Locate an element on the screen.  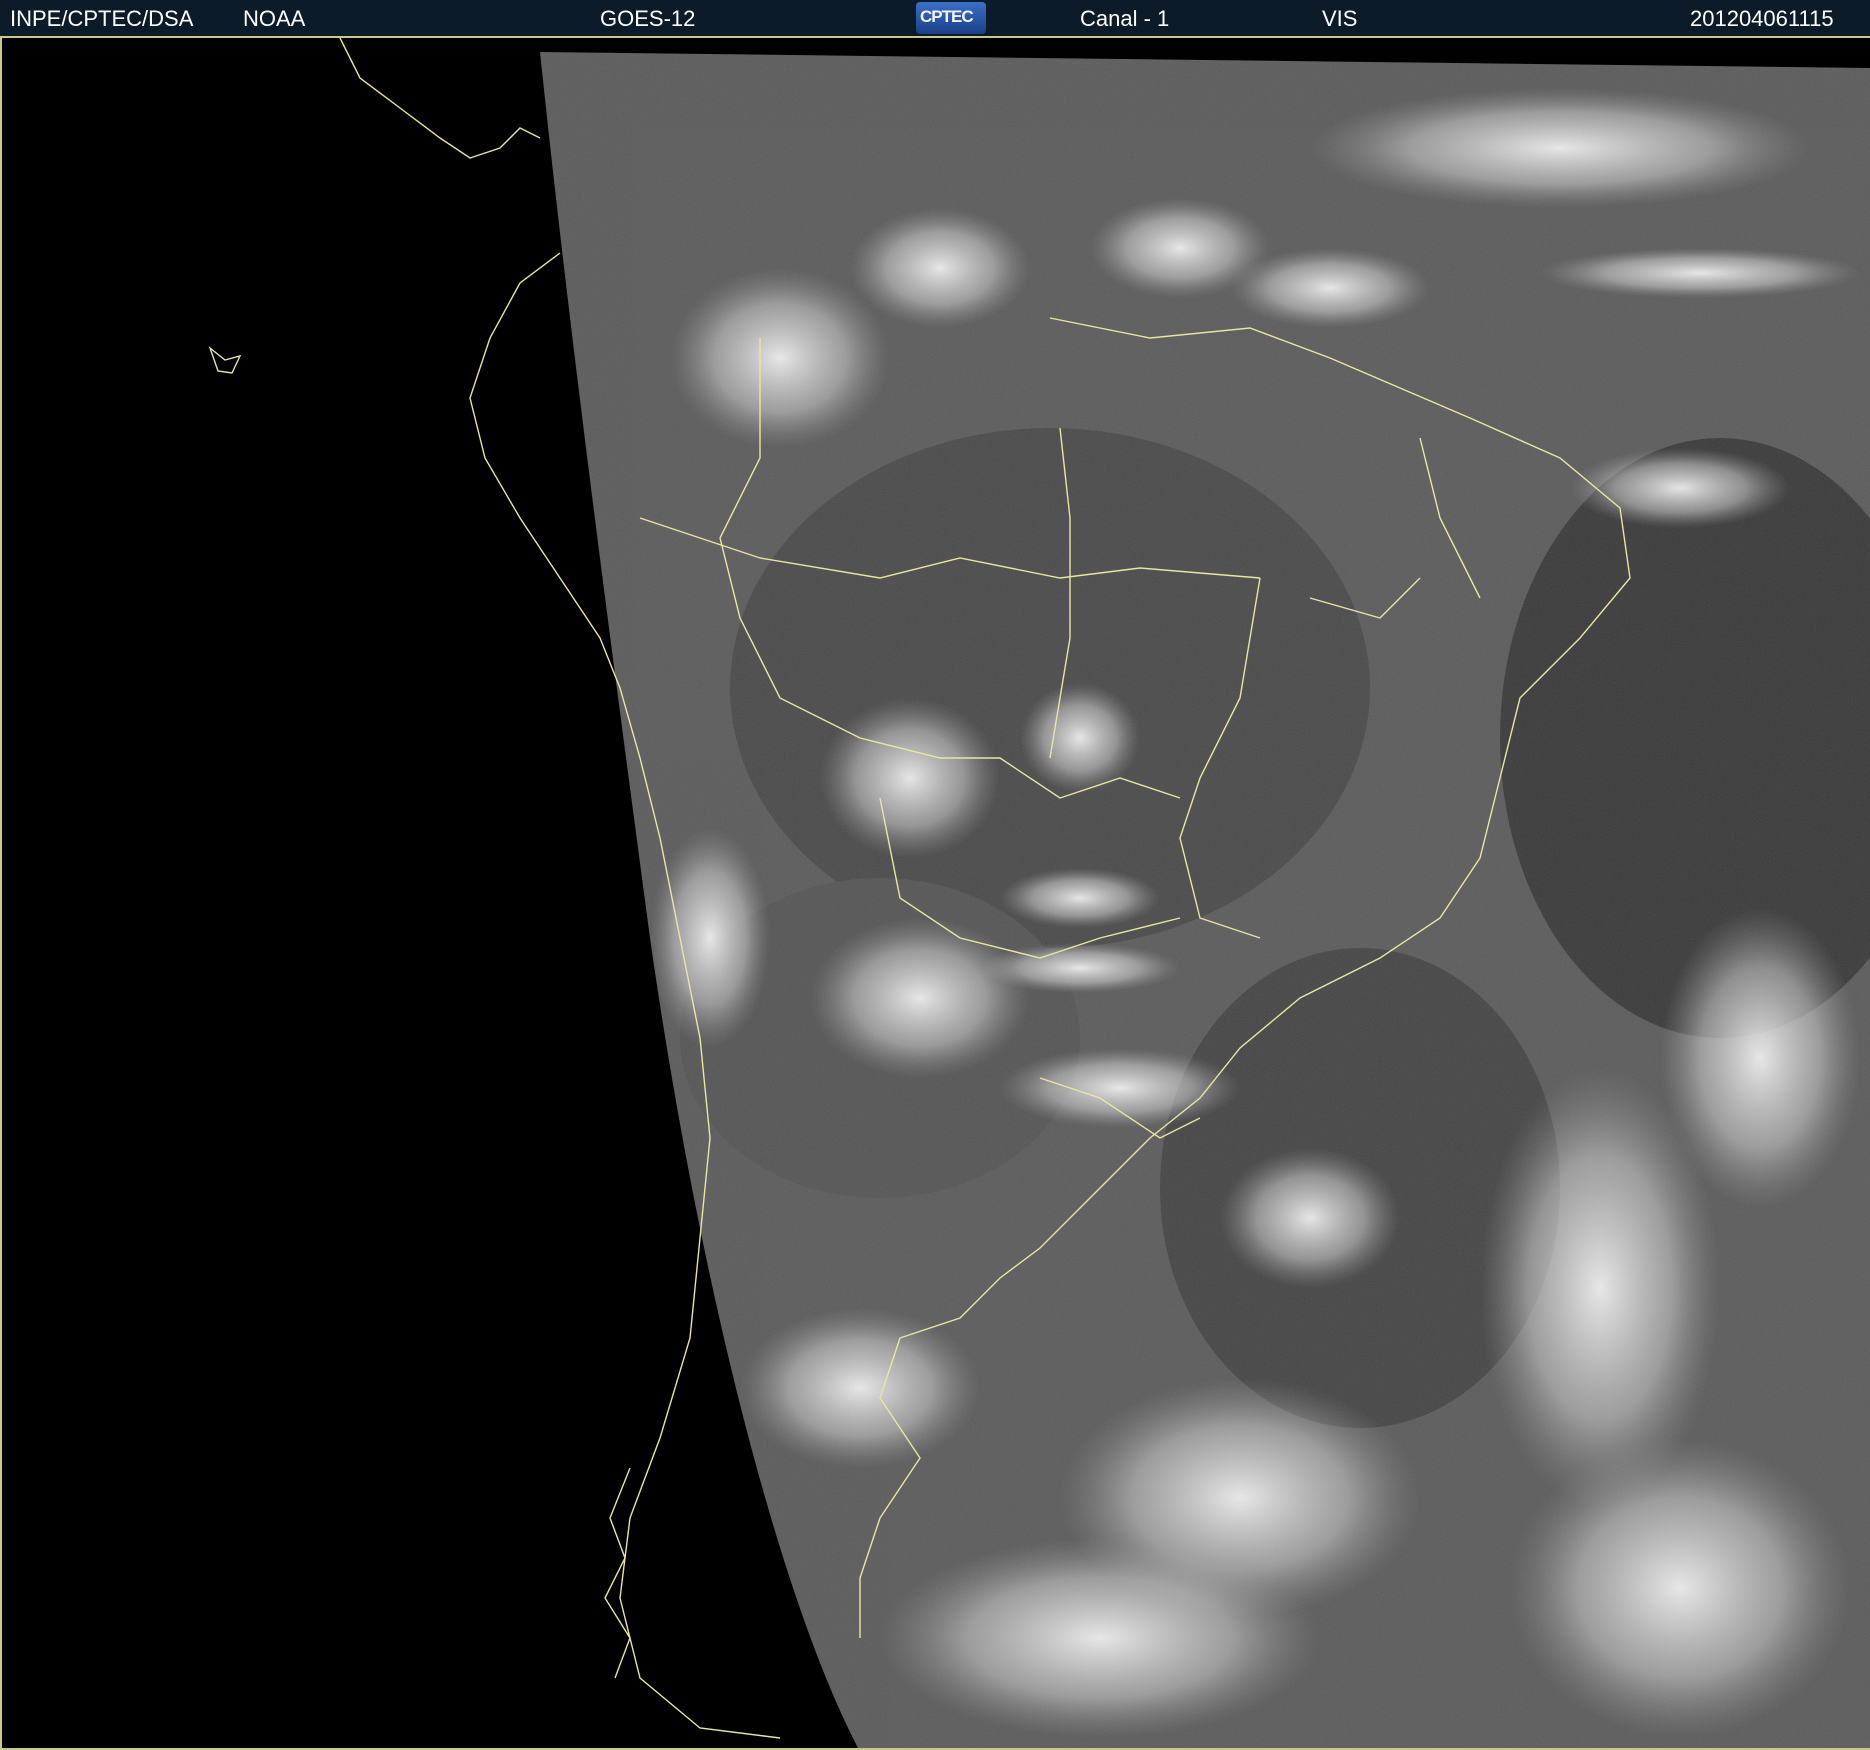
channel-label: Canal - 1 is located at coordinates (1125, 18).